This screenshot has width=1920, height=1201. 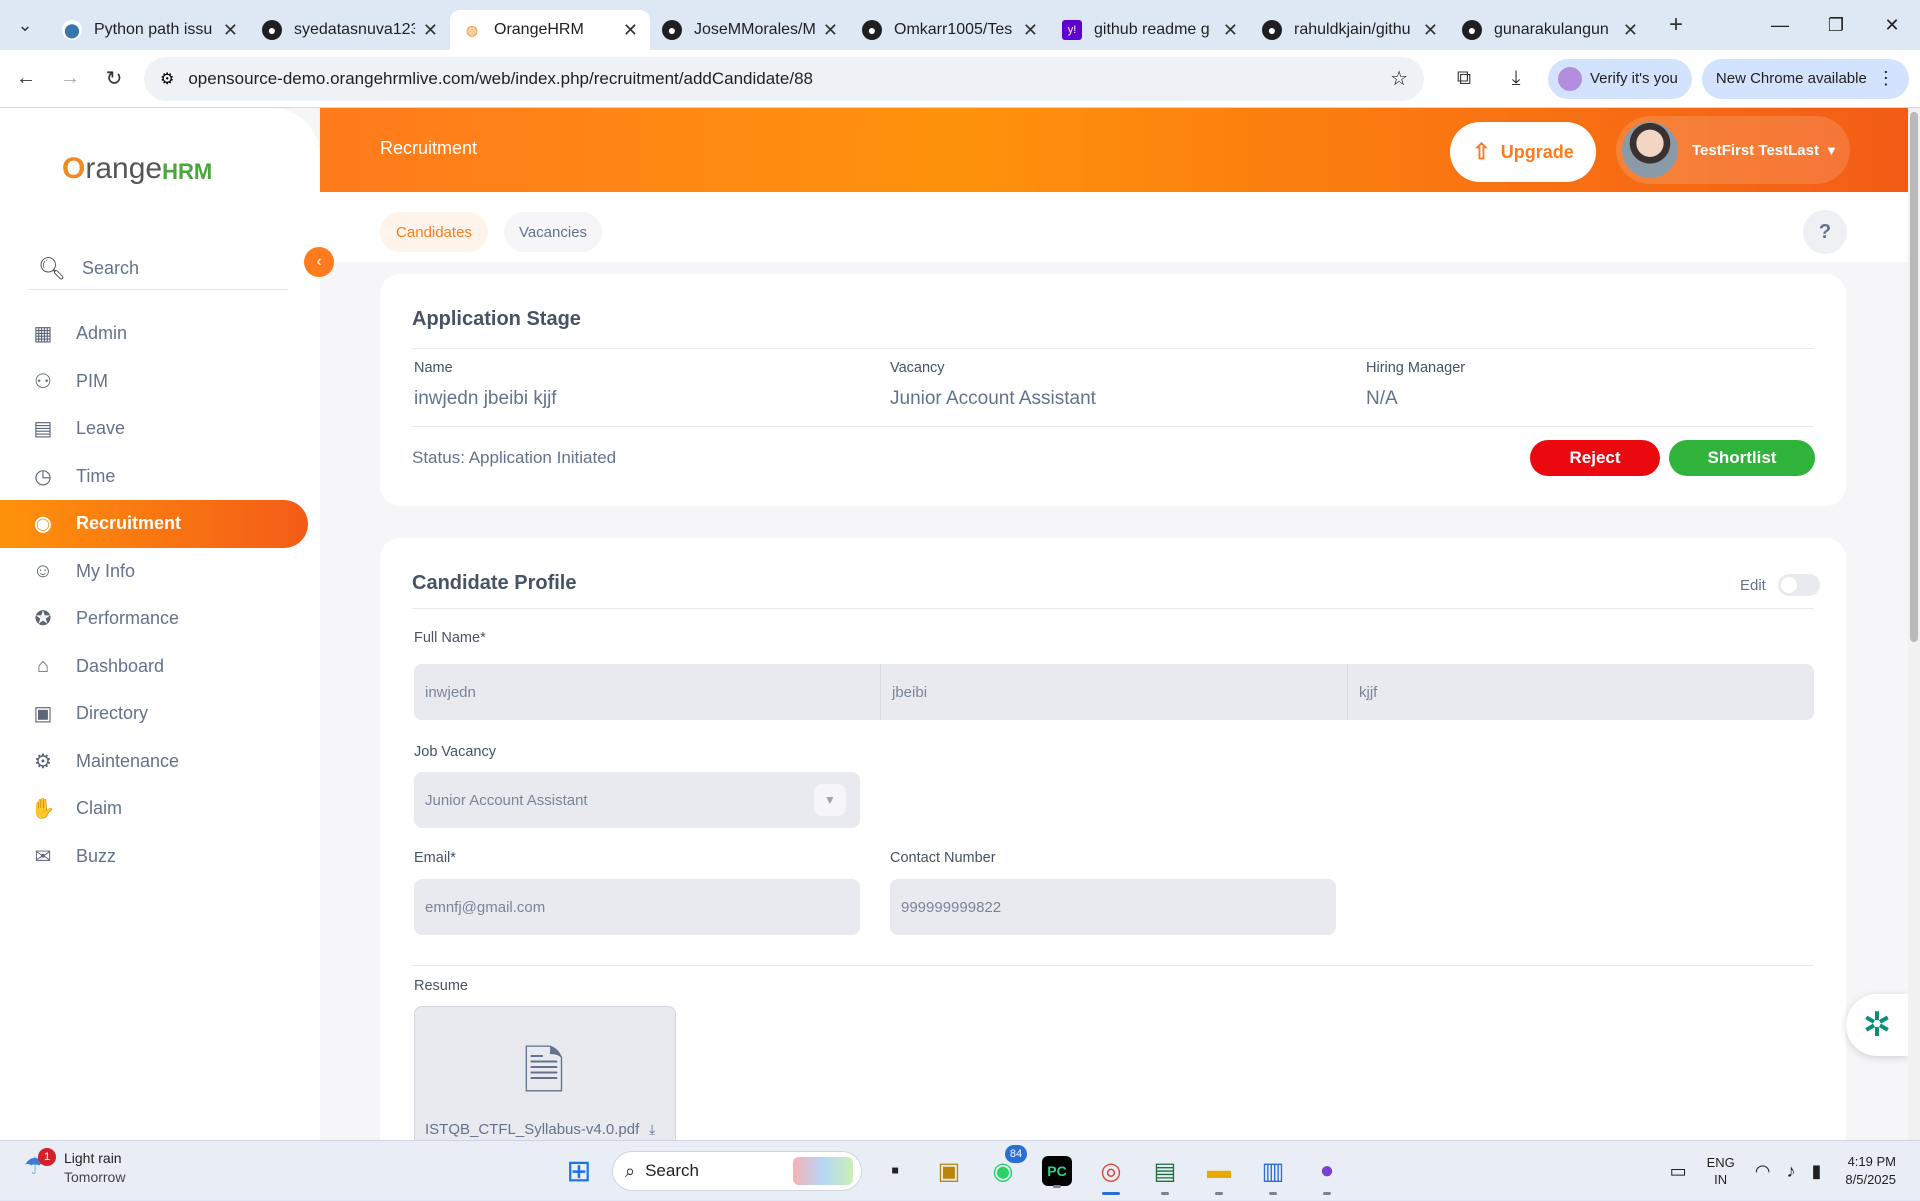 I want to click on sidebar-item-directory: ▣ Directory, so click(x=154, y=714).